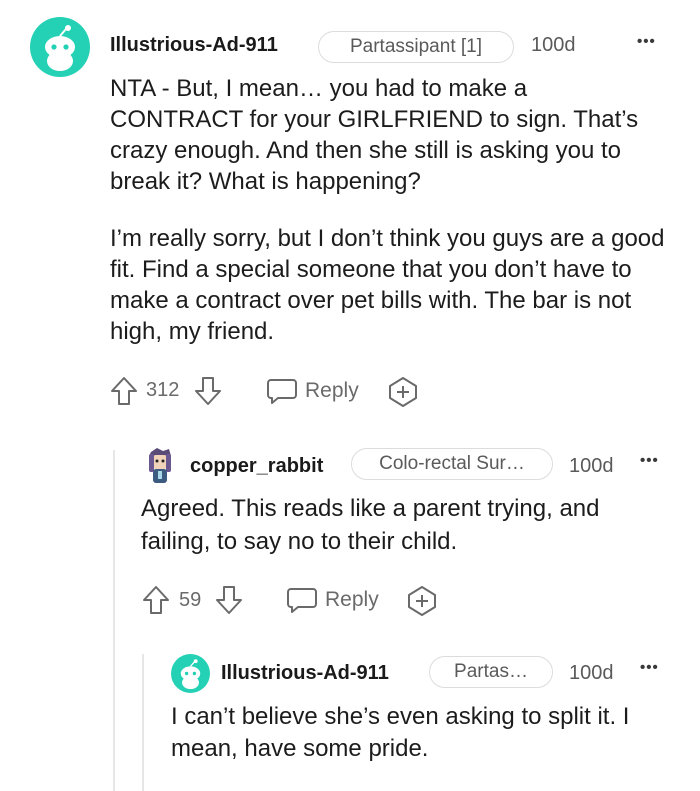 Image resolution: width=700 pixels, height=791 pixels. What do you see at coordinates (190, 600) in the screenshot?
I see `vote-count: 59` at bounding box center [190, 600].